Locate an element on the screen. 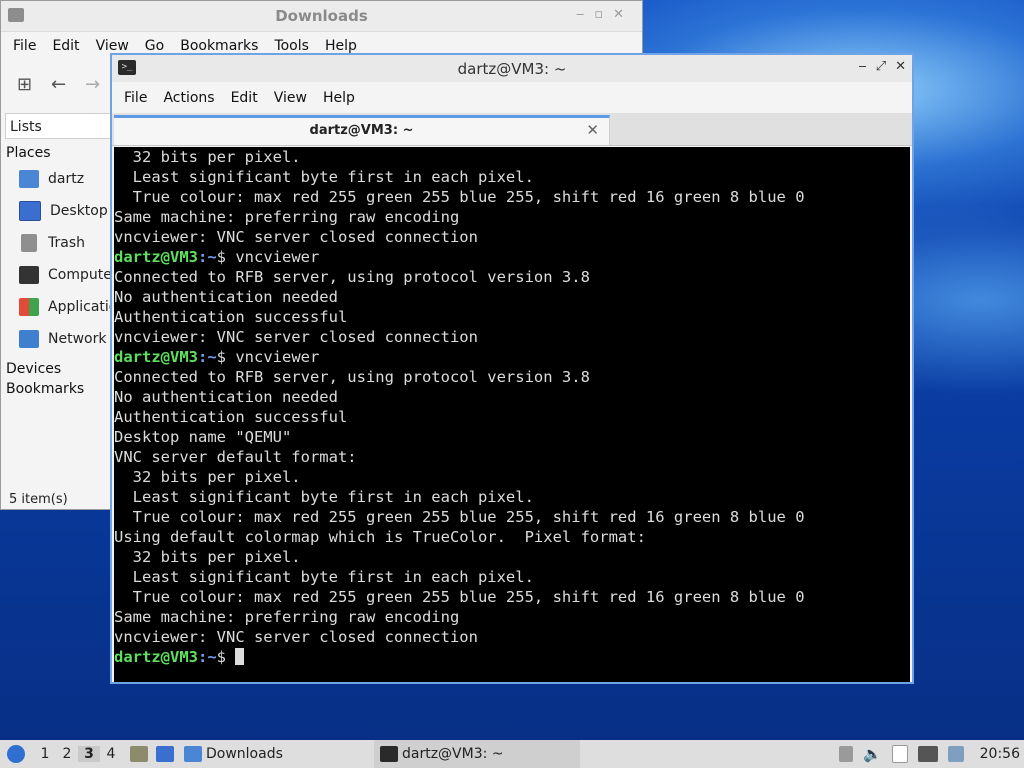 The width and height of the screenshot is (1024, 768). network-icon is located at coordinates (29, 339).